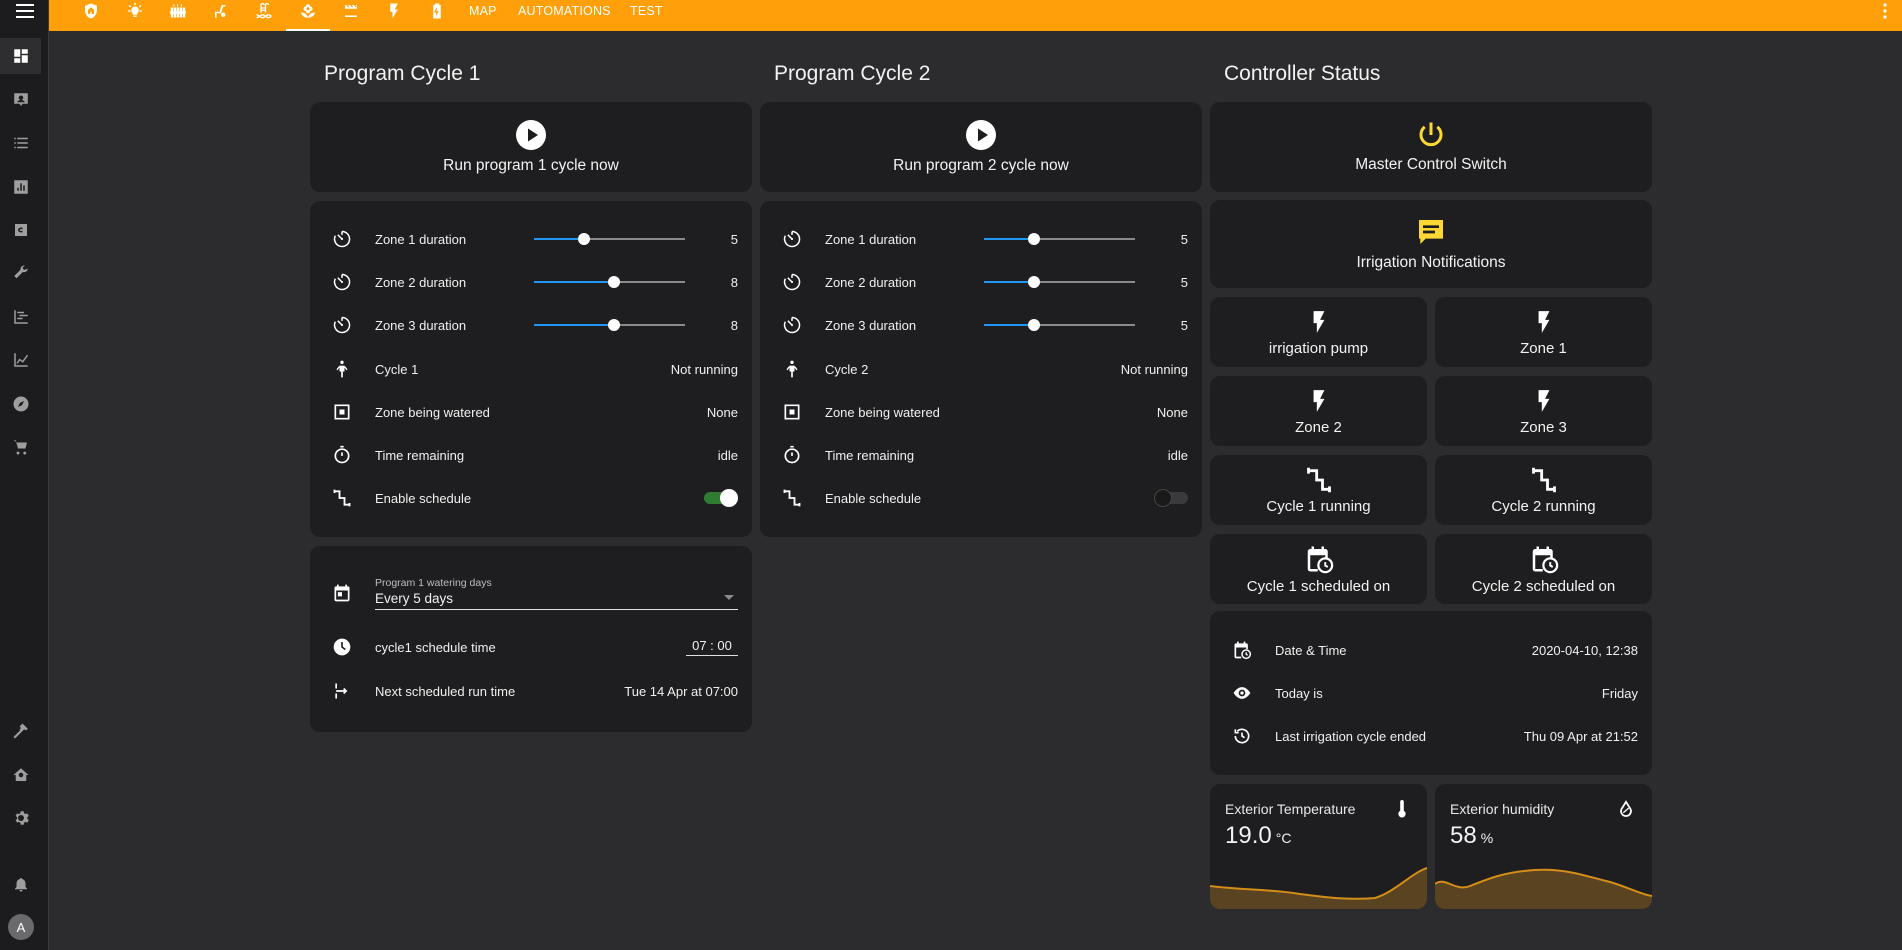  I want to click on thermometer-icon, so click(1402, 811).